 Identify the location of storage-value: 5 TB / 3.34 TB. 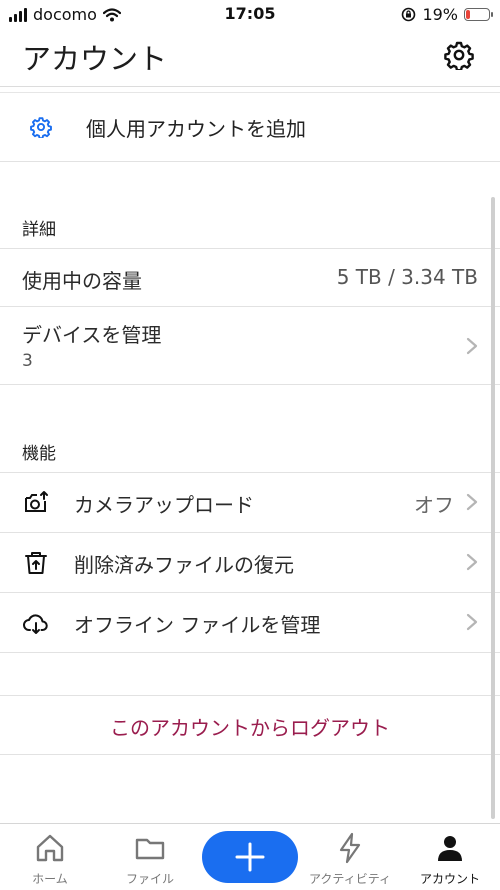
(407, 277).